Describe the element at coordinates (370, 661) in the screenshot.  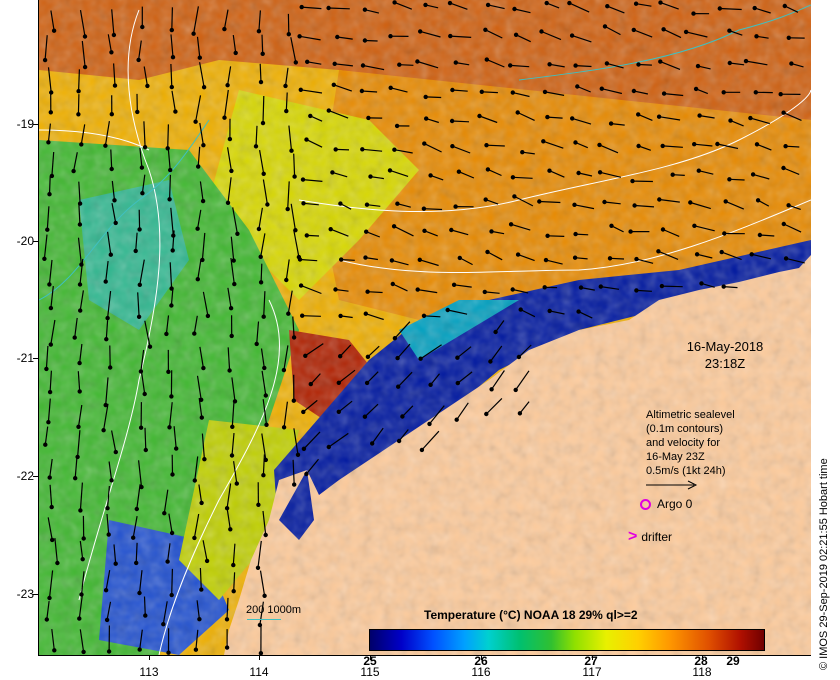
I see `colorbar-tick-label: 25` at that location.